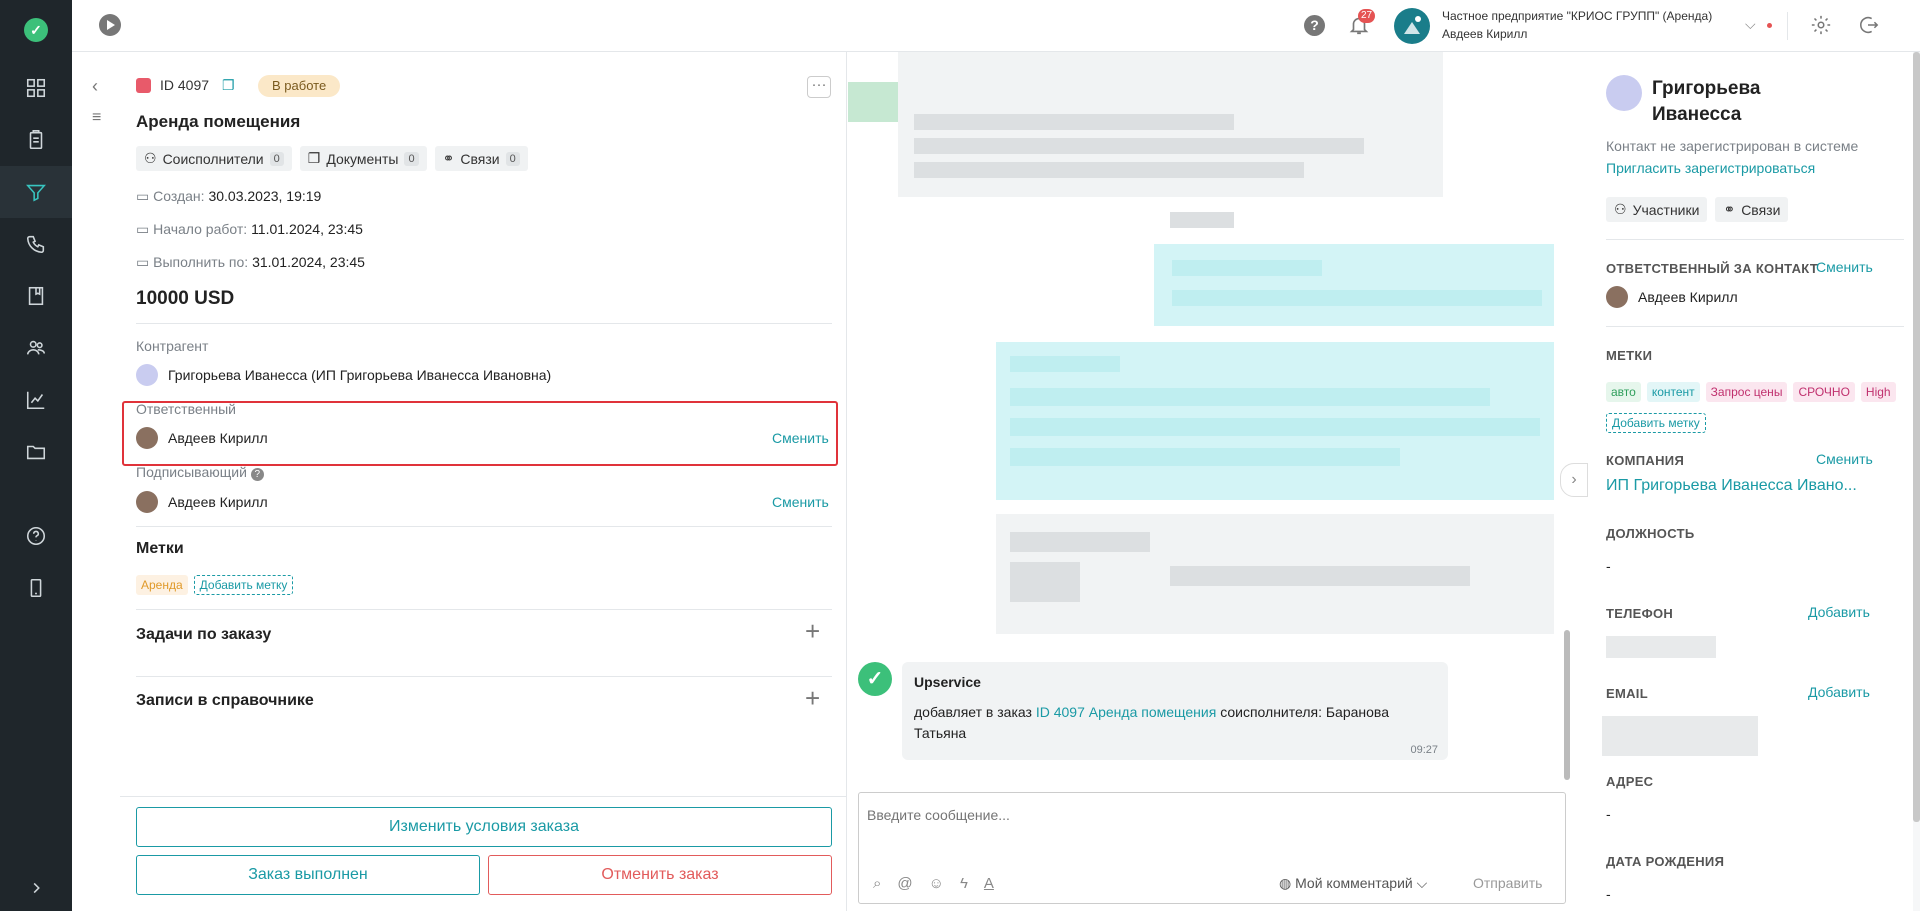 This screenshot has height=914, width=1920. I want to click on logo-check-icon: ✓, so click(36, 30).